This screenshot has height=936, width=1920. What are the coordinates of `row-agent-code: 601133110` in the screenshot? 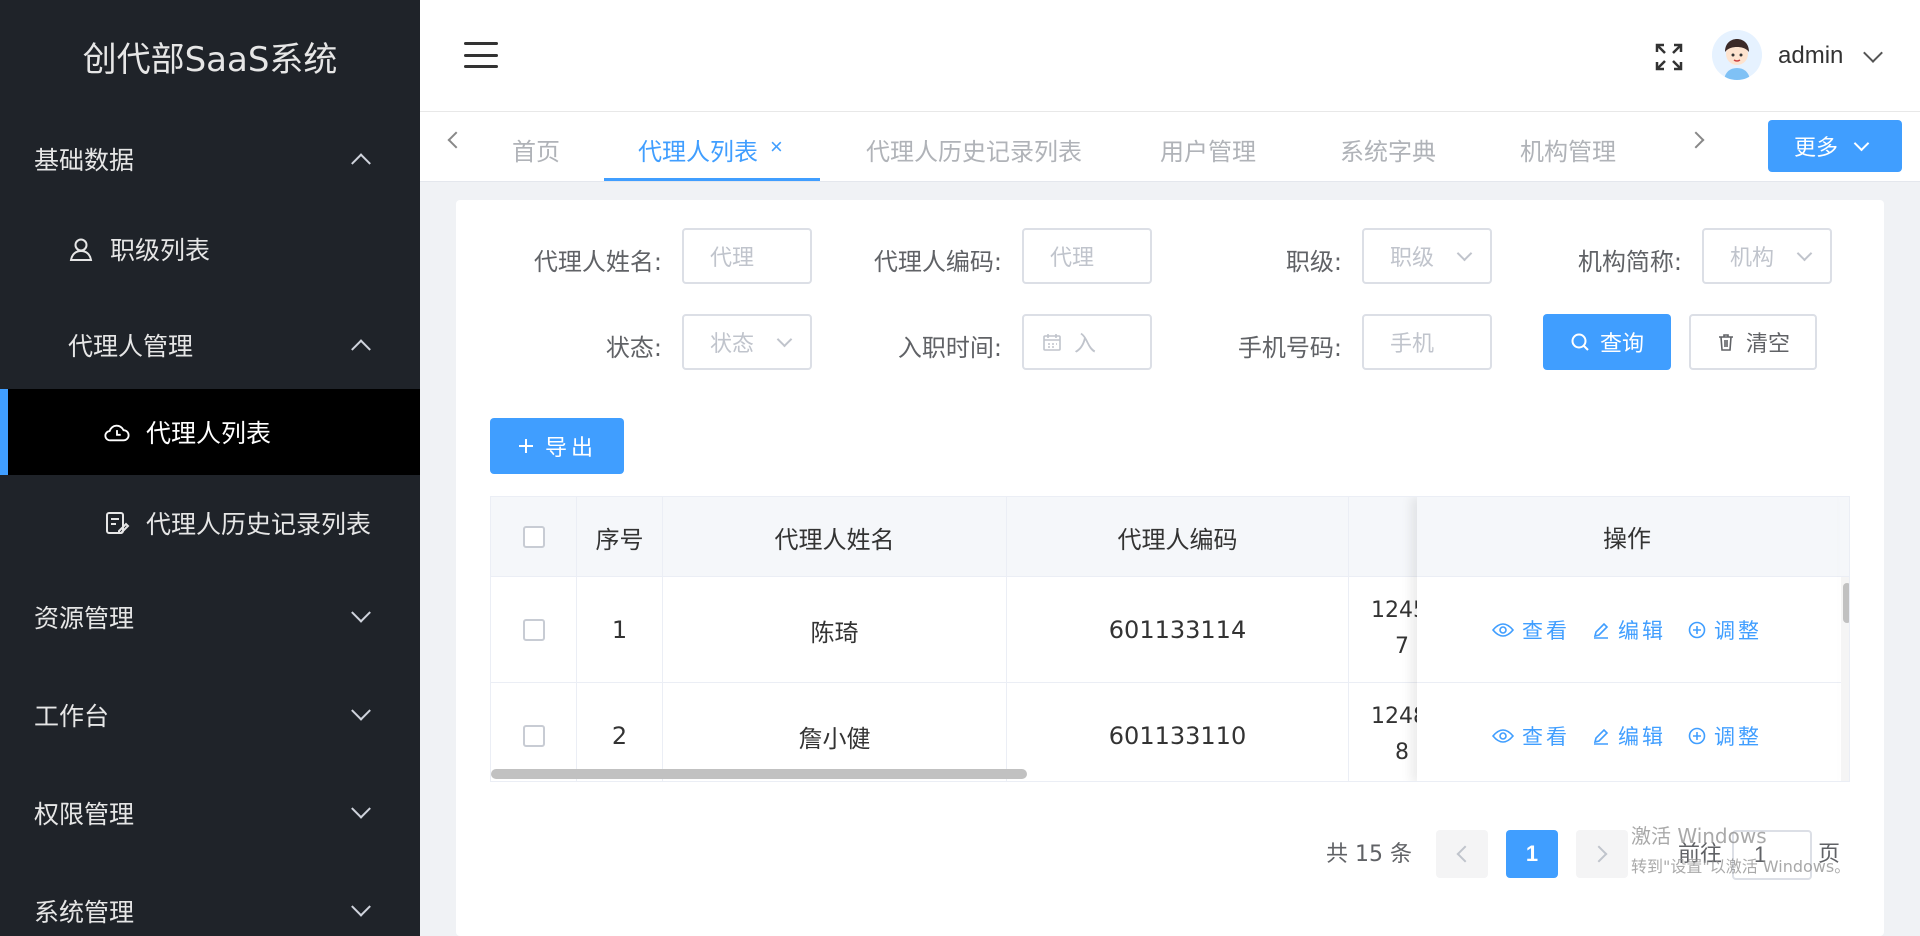 It's located at (1178, 732).